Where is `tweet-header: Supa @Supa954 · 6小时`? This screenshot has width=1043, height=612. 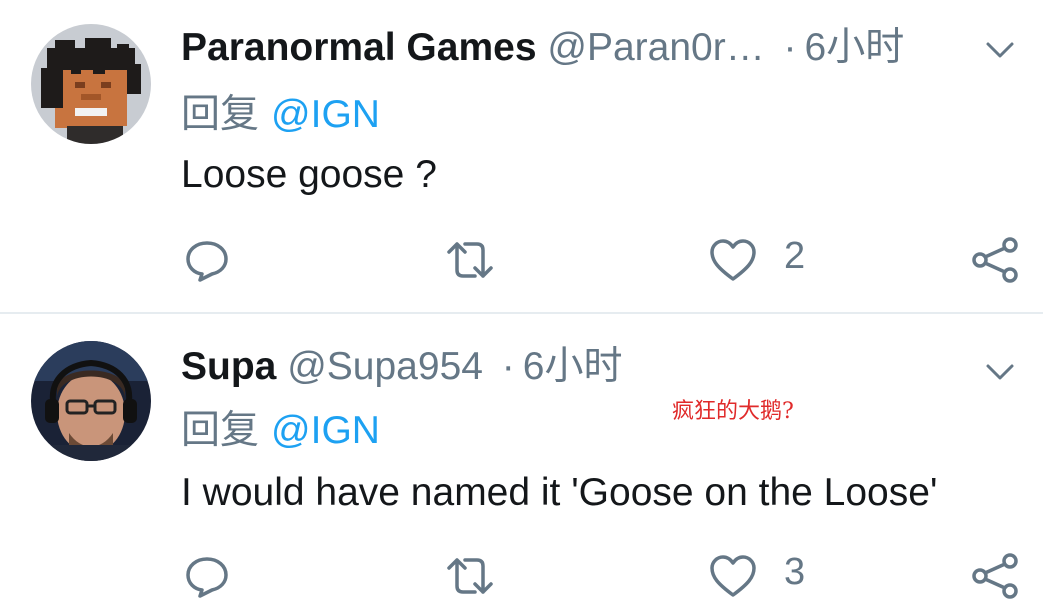 tweet-header: Supa @Supa954 · 6小时 is located at coordinates (402, 367).